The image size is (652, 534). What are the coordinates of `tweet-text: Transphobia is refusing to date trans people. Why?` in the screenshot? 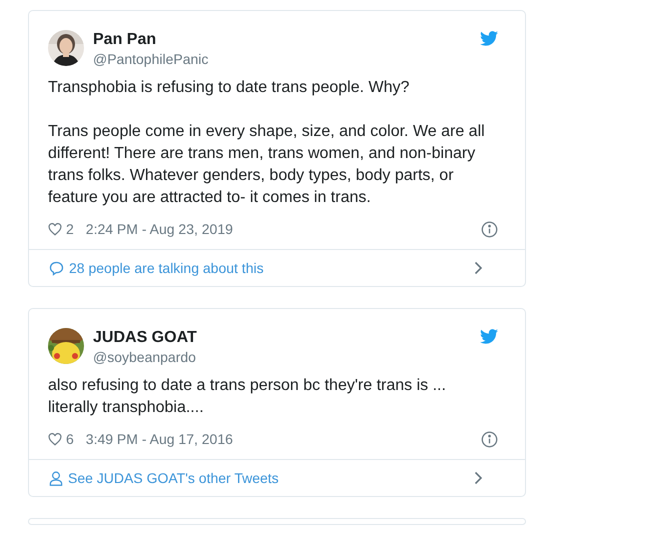 It's located at (229, 88).